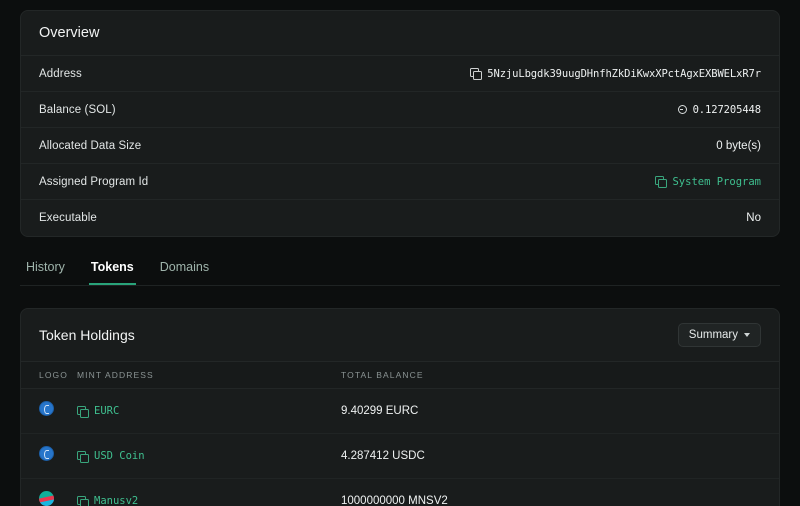 This screenshot has height=506, width=800. I want to click on balance-sol-text: 0.127205448, so click(727, 109).